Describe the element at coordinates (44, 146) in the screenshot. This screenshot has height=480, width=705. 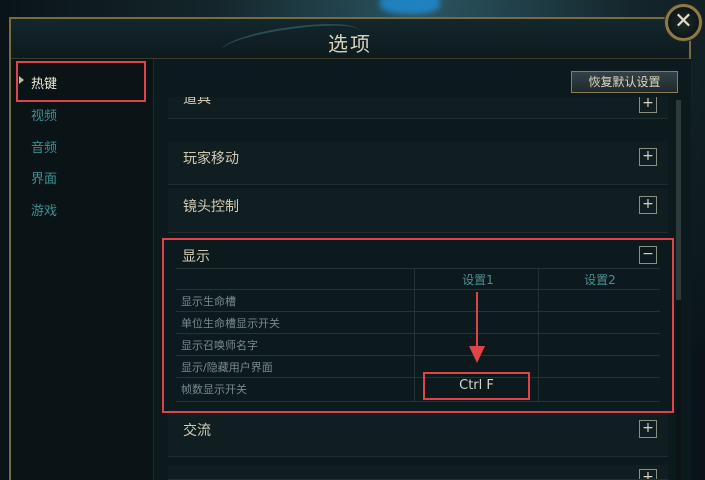
I see `sidebar-item-audio: 音频` at that location.